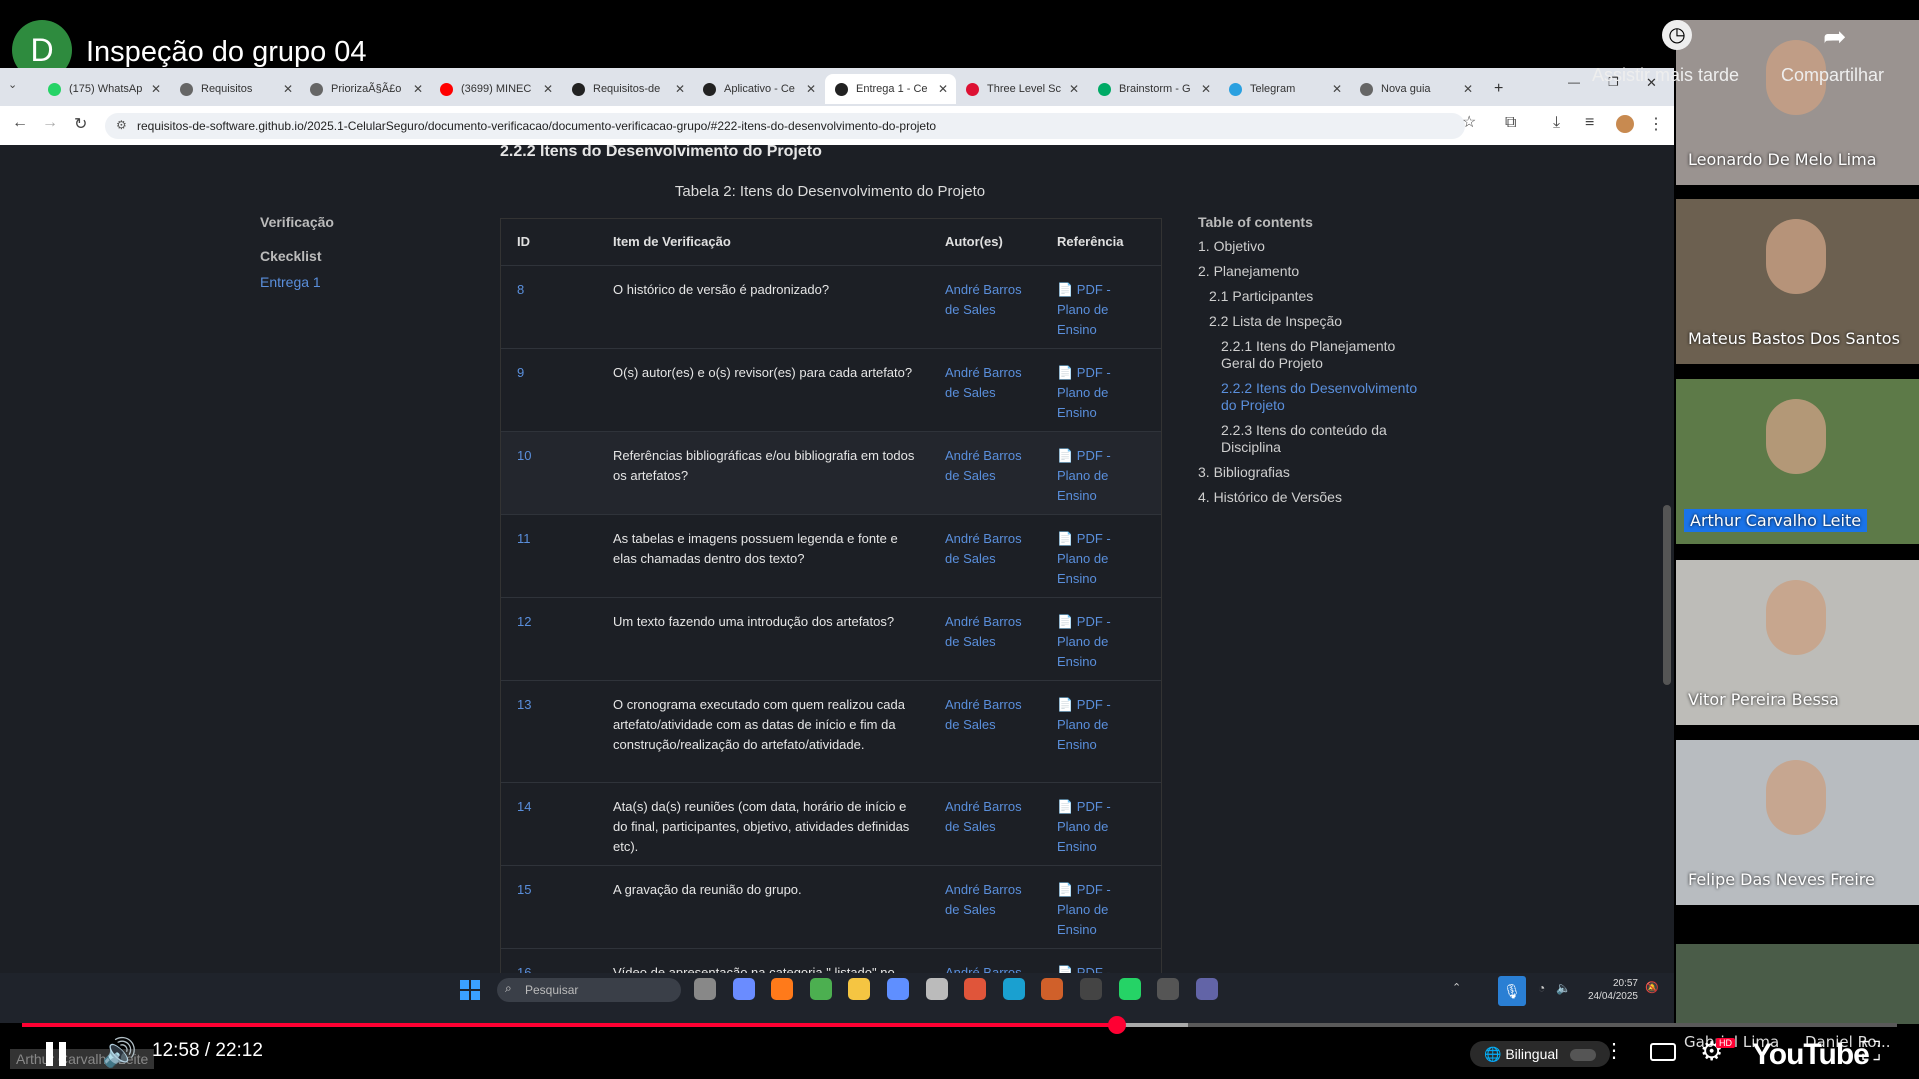 The width and height of the screenshot is (1919, 1079). I want to click on browser-tab: Entrega 1 - Ce ✕, so click(890, 89).